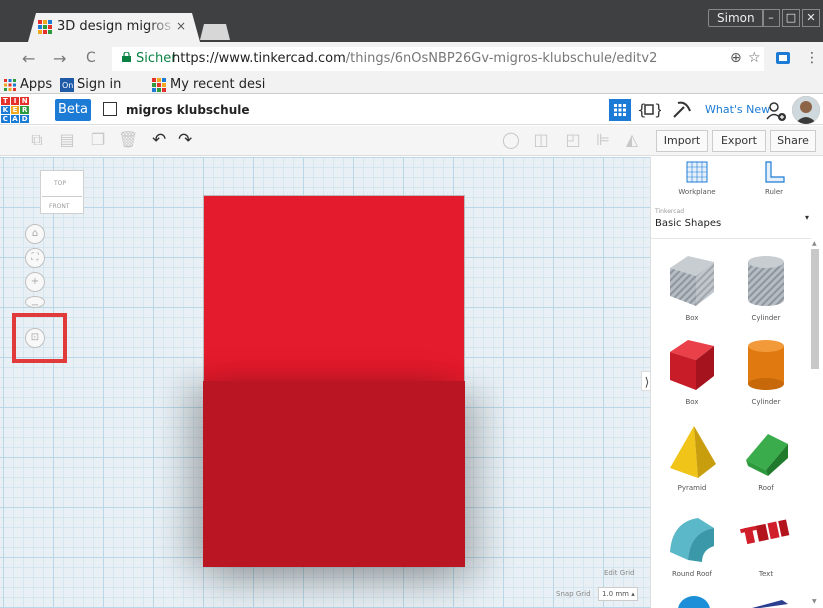 This screenshot has width=823, height=608. I want to click on shape-item-box-hole: Box, so click(692, 286).